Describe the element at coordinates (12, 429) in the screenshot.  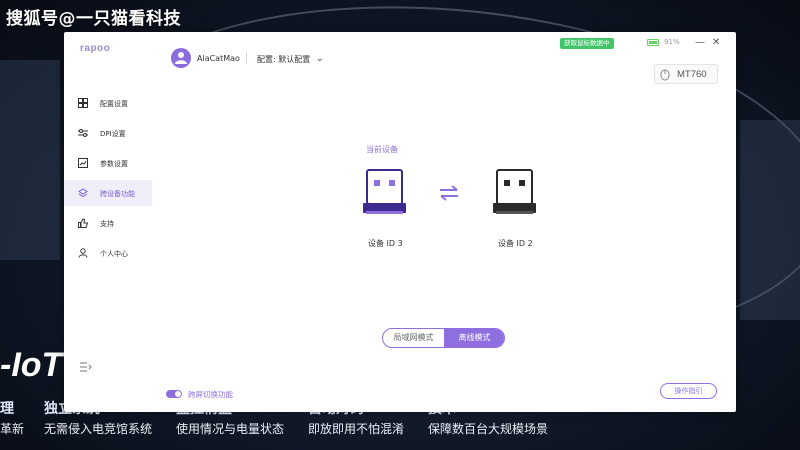
I see `feature-sub: 革新` at that location.